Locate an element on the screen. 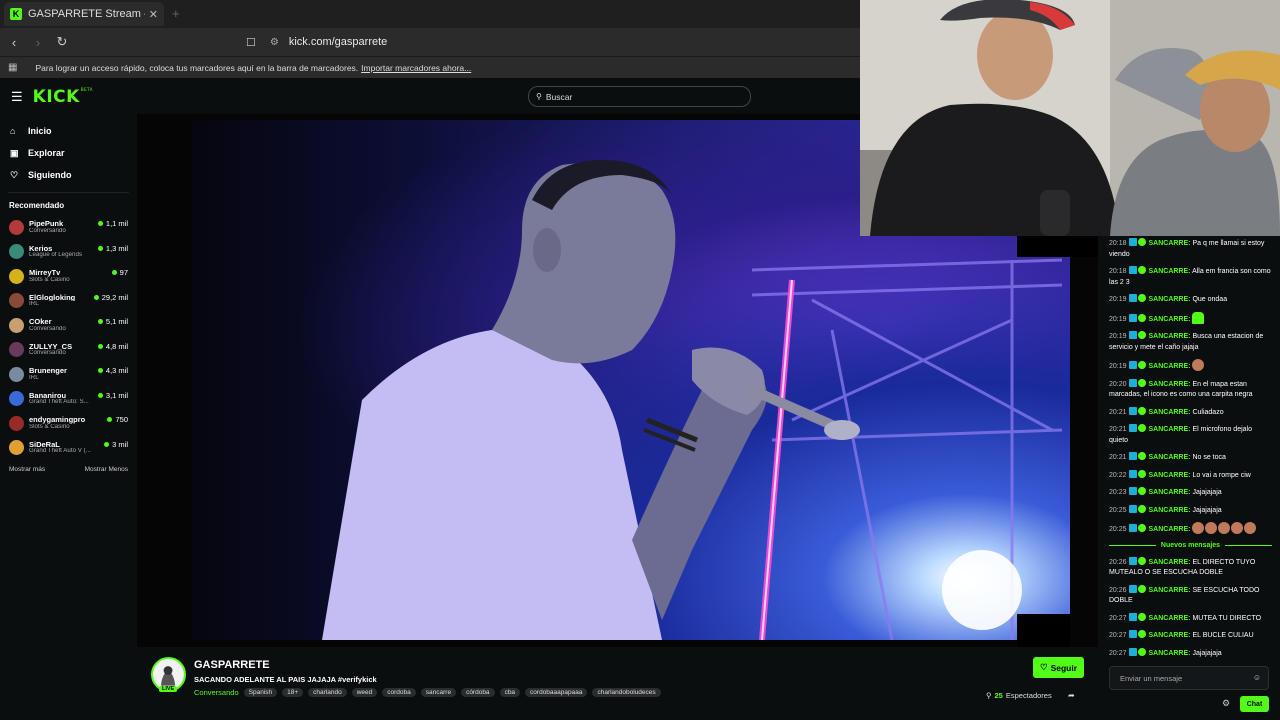 The image size is (1280, 720). stream-tag: cba is located at coordinates (510, 692).